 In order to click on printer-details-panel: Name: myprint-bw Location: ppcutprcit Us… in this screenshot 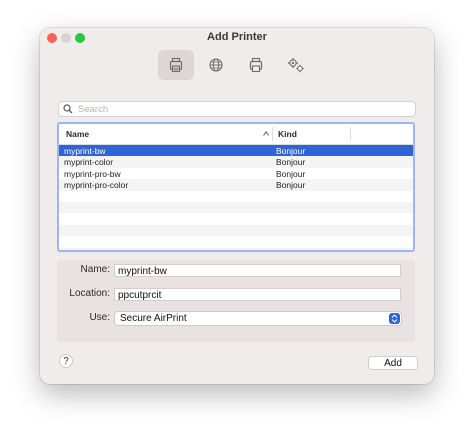, I will do `click(236, 301)`.